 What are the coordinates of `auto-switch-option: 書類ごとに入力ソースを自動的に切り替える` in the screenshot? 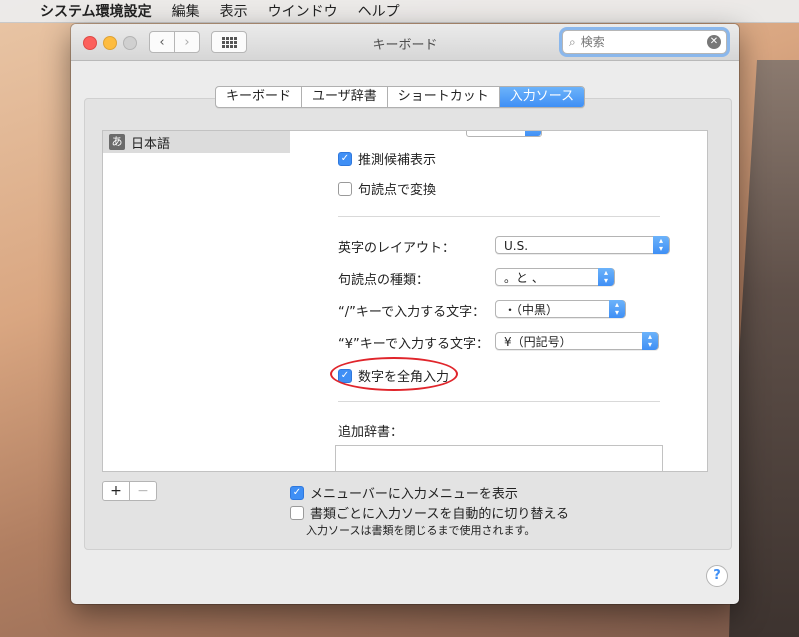 It's located at (429, 512).